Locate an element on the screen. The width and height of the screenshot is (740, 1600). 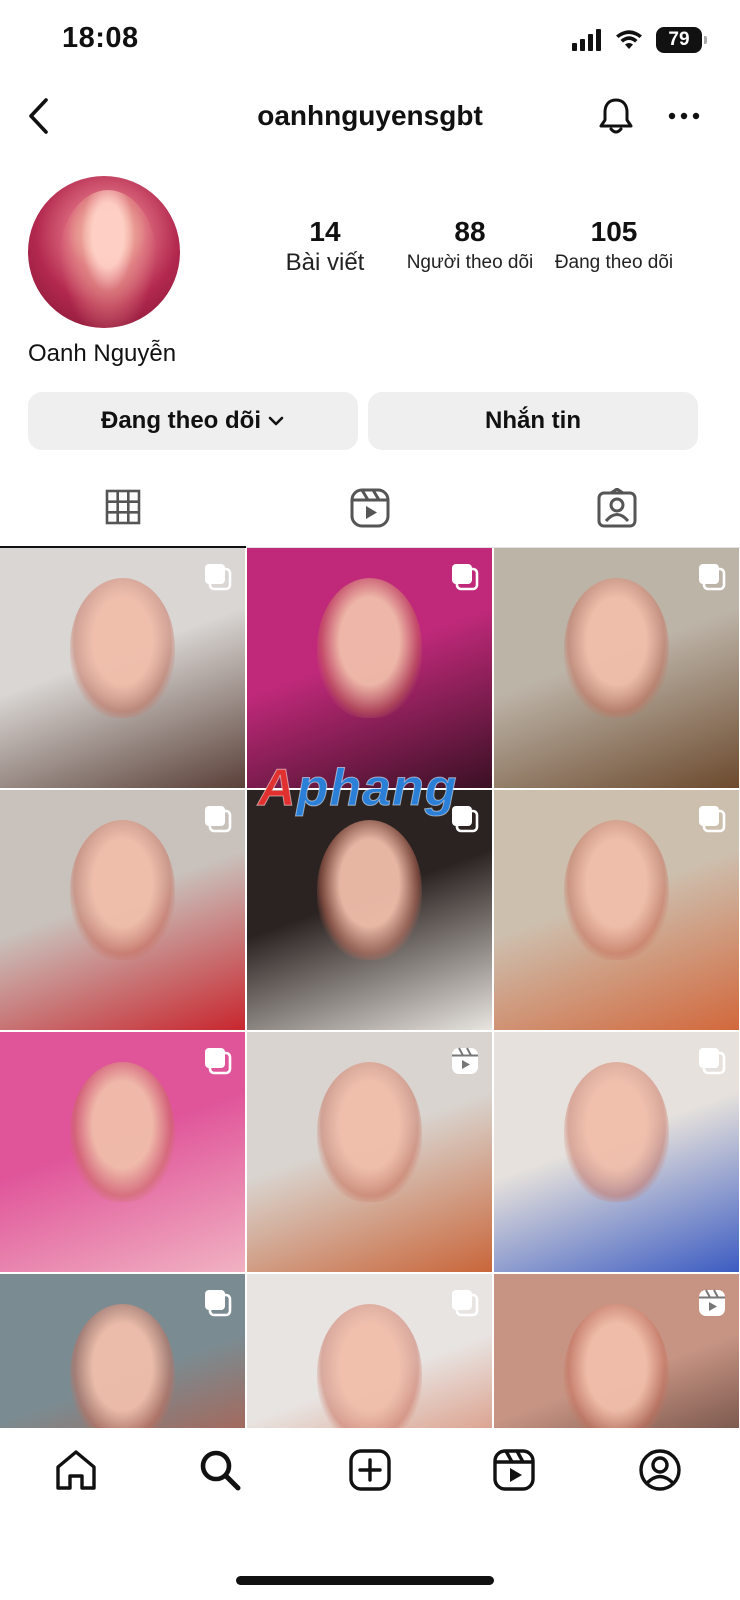
posts-count: 14 Bài viết is located at coordinates (325, 247).